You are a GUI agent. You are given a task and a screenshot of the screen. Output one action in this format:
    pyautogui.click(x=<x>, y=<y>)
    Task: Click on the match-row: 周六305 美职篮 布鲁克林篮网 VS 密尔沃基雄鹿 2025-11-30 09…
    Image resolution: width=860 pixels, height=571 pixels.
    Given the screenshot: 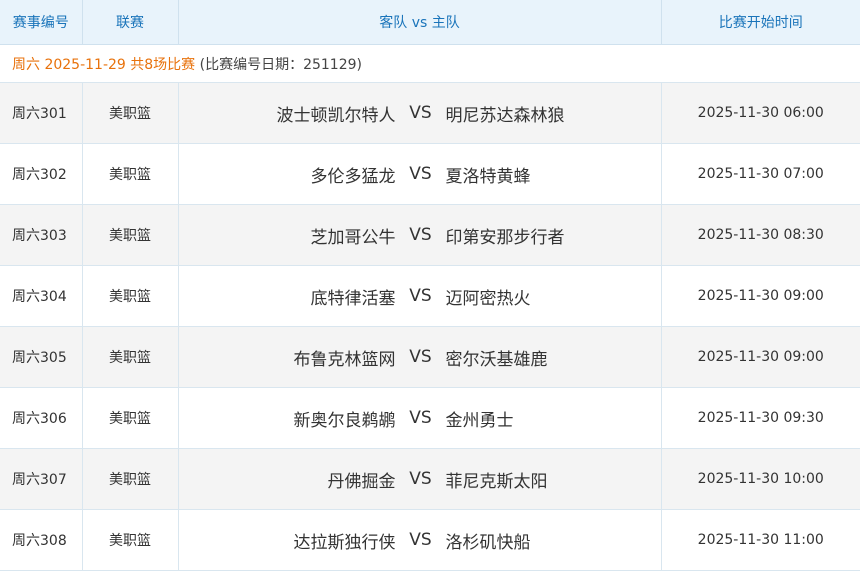 What is the action you would take?
    pyautogui.click(x=430, y=357)
    